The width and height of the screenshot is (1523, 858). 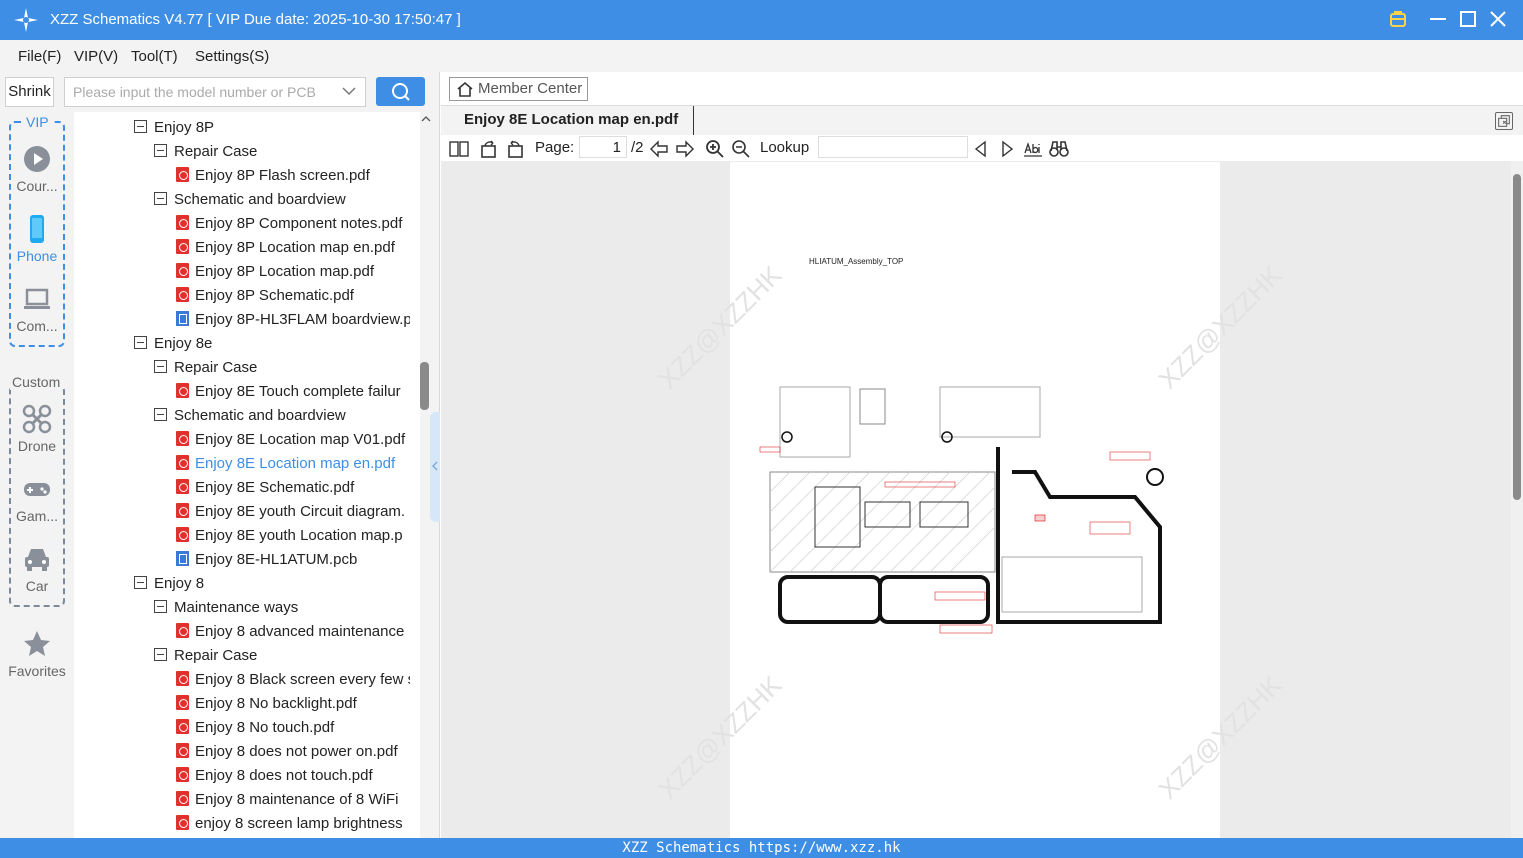 I want to click on tree-folder: Maintenance ways, so click(x=282, y=608).